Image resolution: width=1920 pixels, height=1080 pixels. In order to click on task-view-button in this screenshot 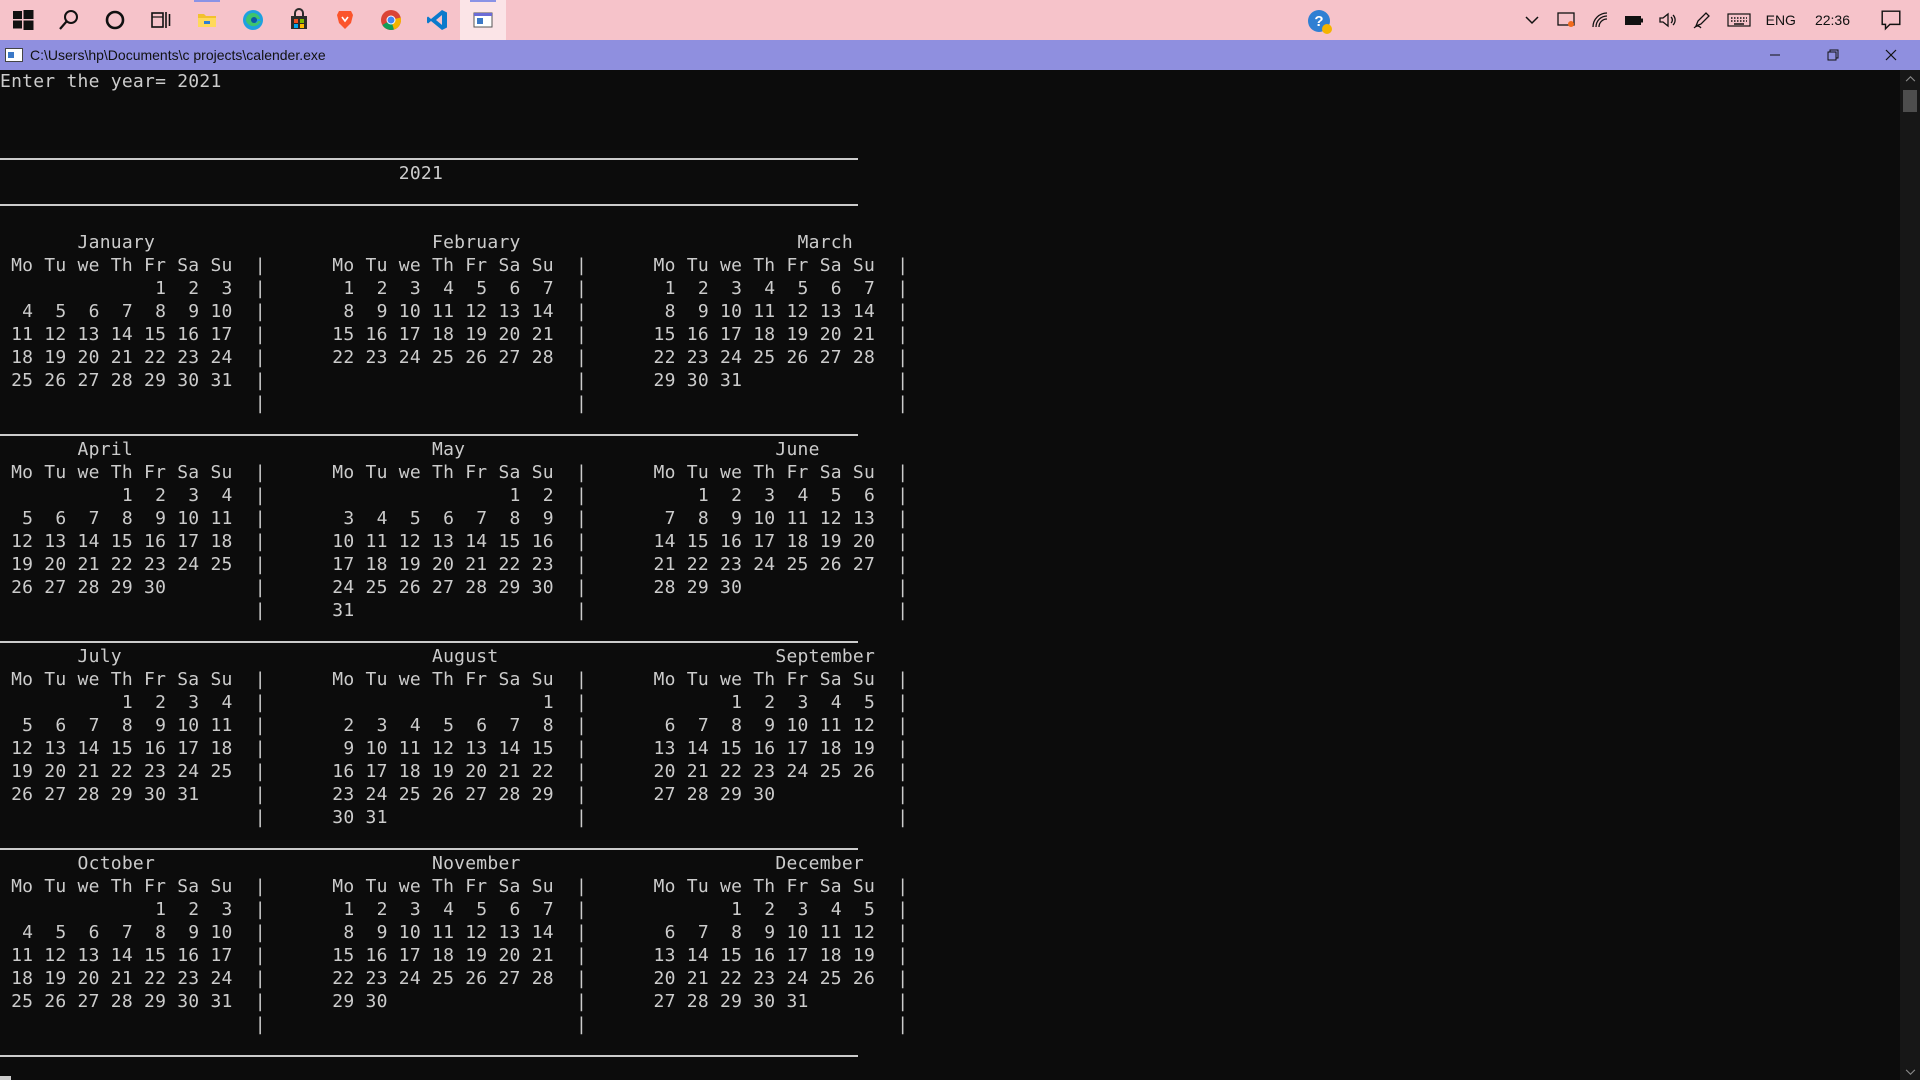, I will do `click(161, 20)`.